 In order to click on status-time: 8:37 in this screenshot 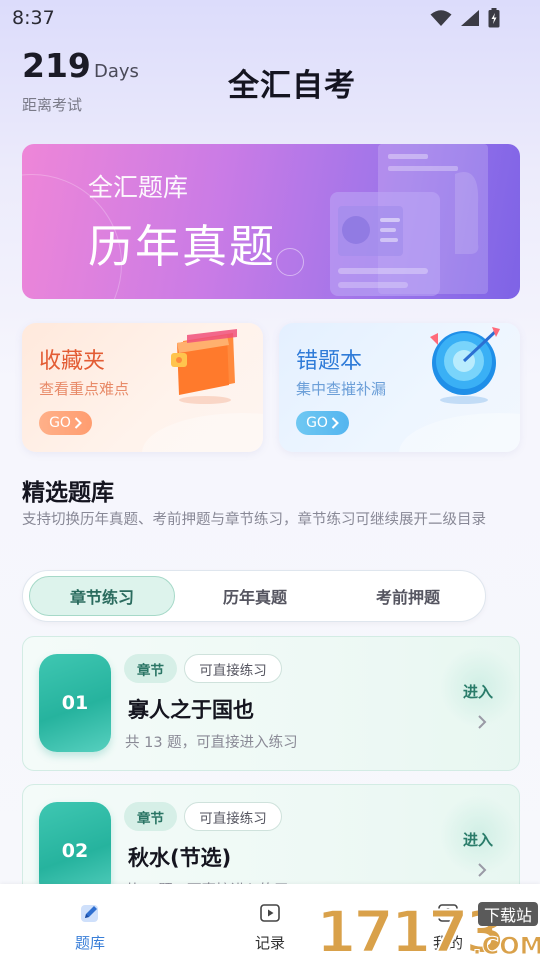, I will do `click(33, 18)`.